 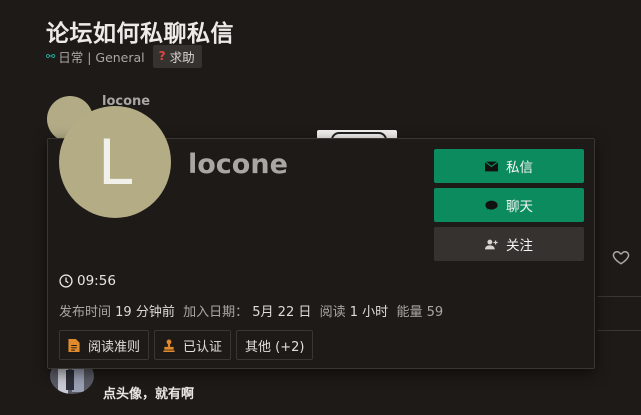 What do you see at coordinates (169, 345) in the screenshot?
I see `stamp-icon` at bounding box center [169, 345].